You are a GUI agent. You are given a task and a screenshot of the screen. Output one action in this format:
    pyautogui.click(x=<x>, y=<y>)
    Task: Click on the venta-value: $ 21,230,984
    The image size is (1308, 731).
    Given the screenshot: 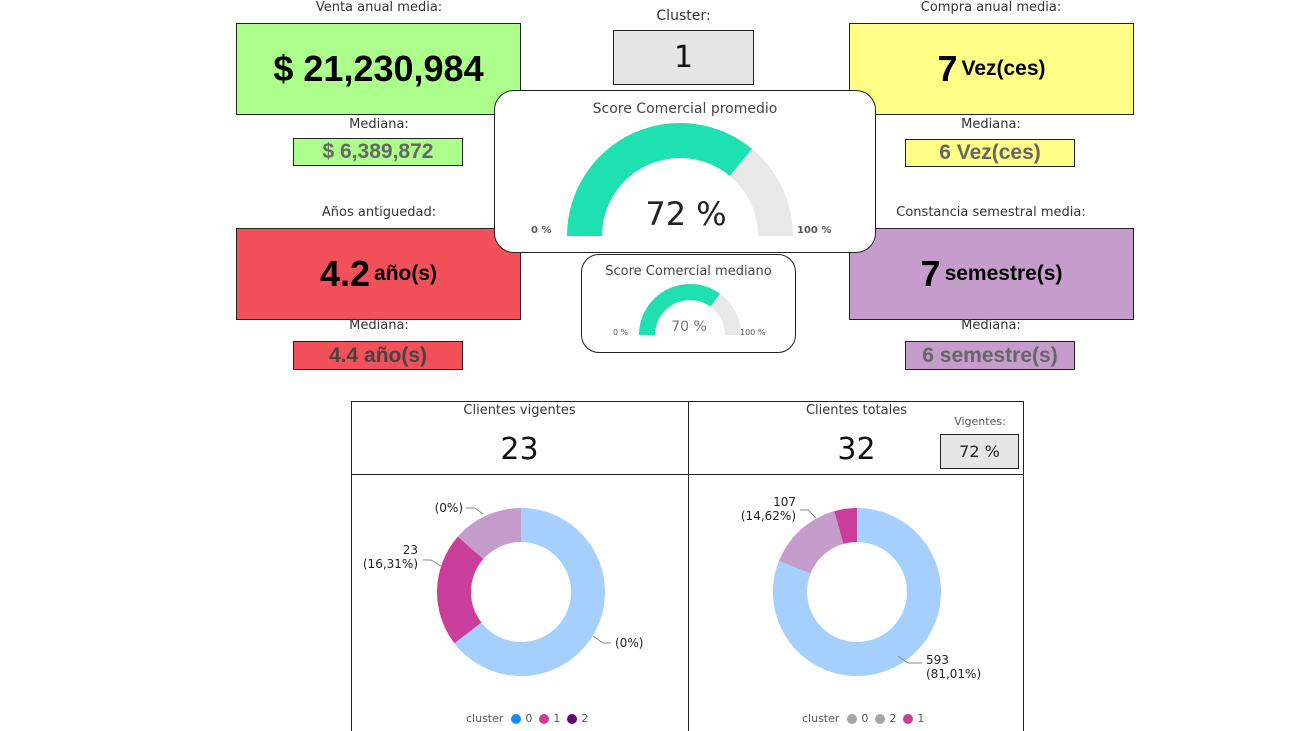 What is the action you would take?
    pyautogui.click(x=378, y=68)
    